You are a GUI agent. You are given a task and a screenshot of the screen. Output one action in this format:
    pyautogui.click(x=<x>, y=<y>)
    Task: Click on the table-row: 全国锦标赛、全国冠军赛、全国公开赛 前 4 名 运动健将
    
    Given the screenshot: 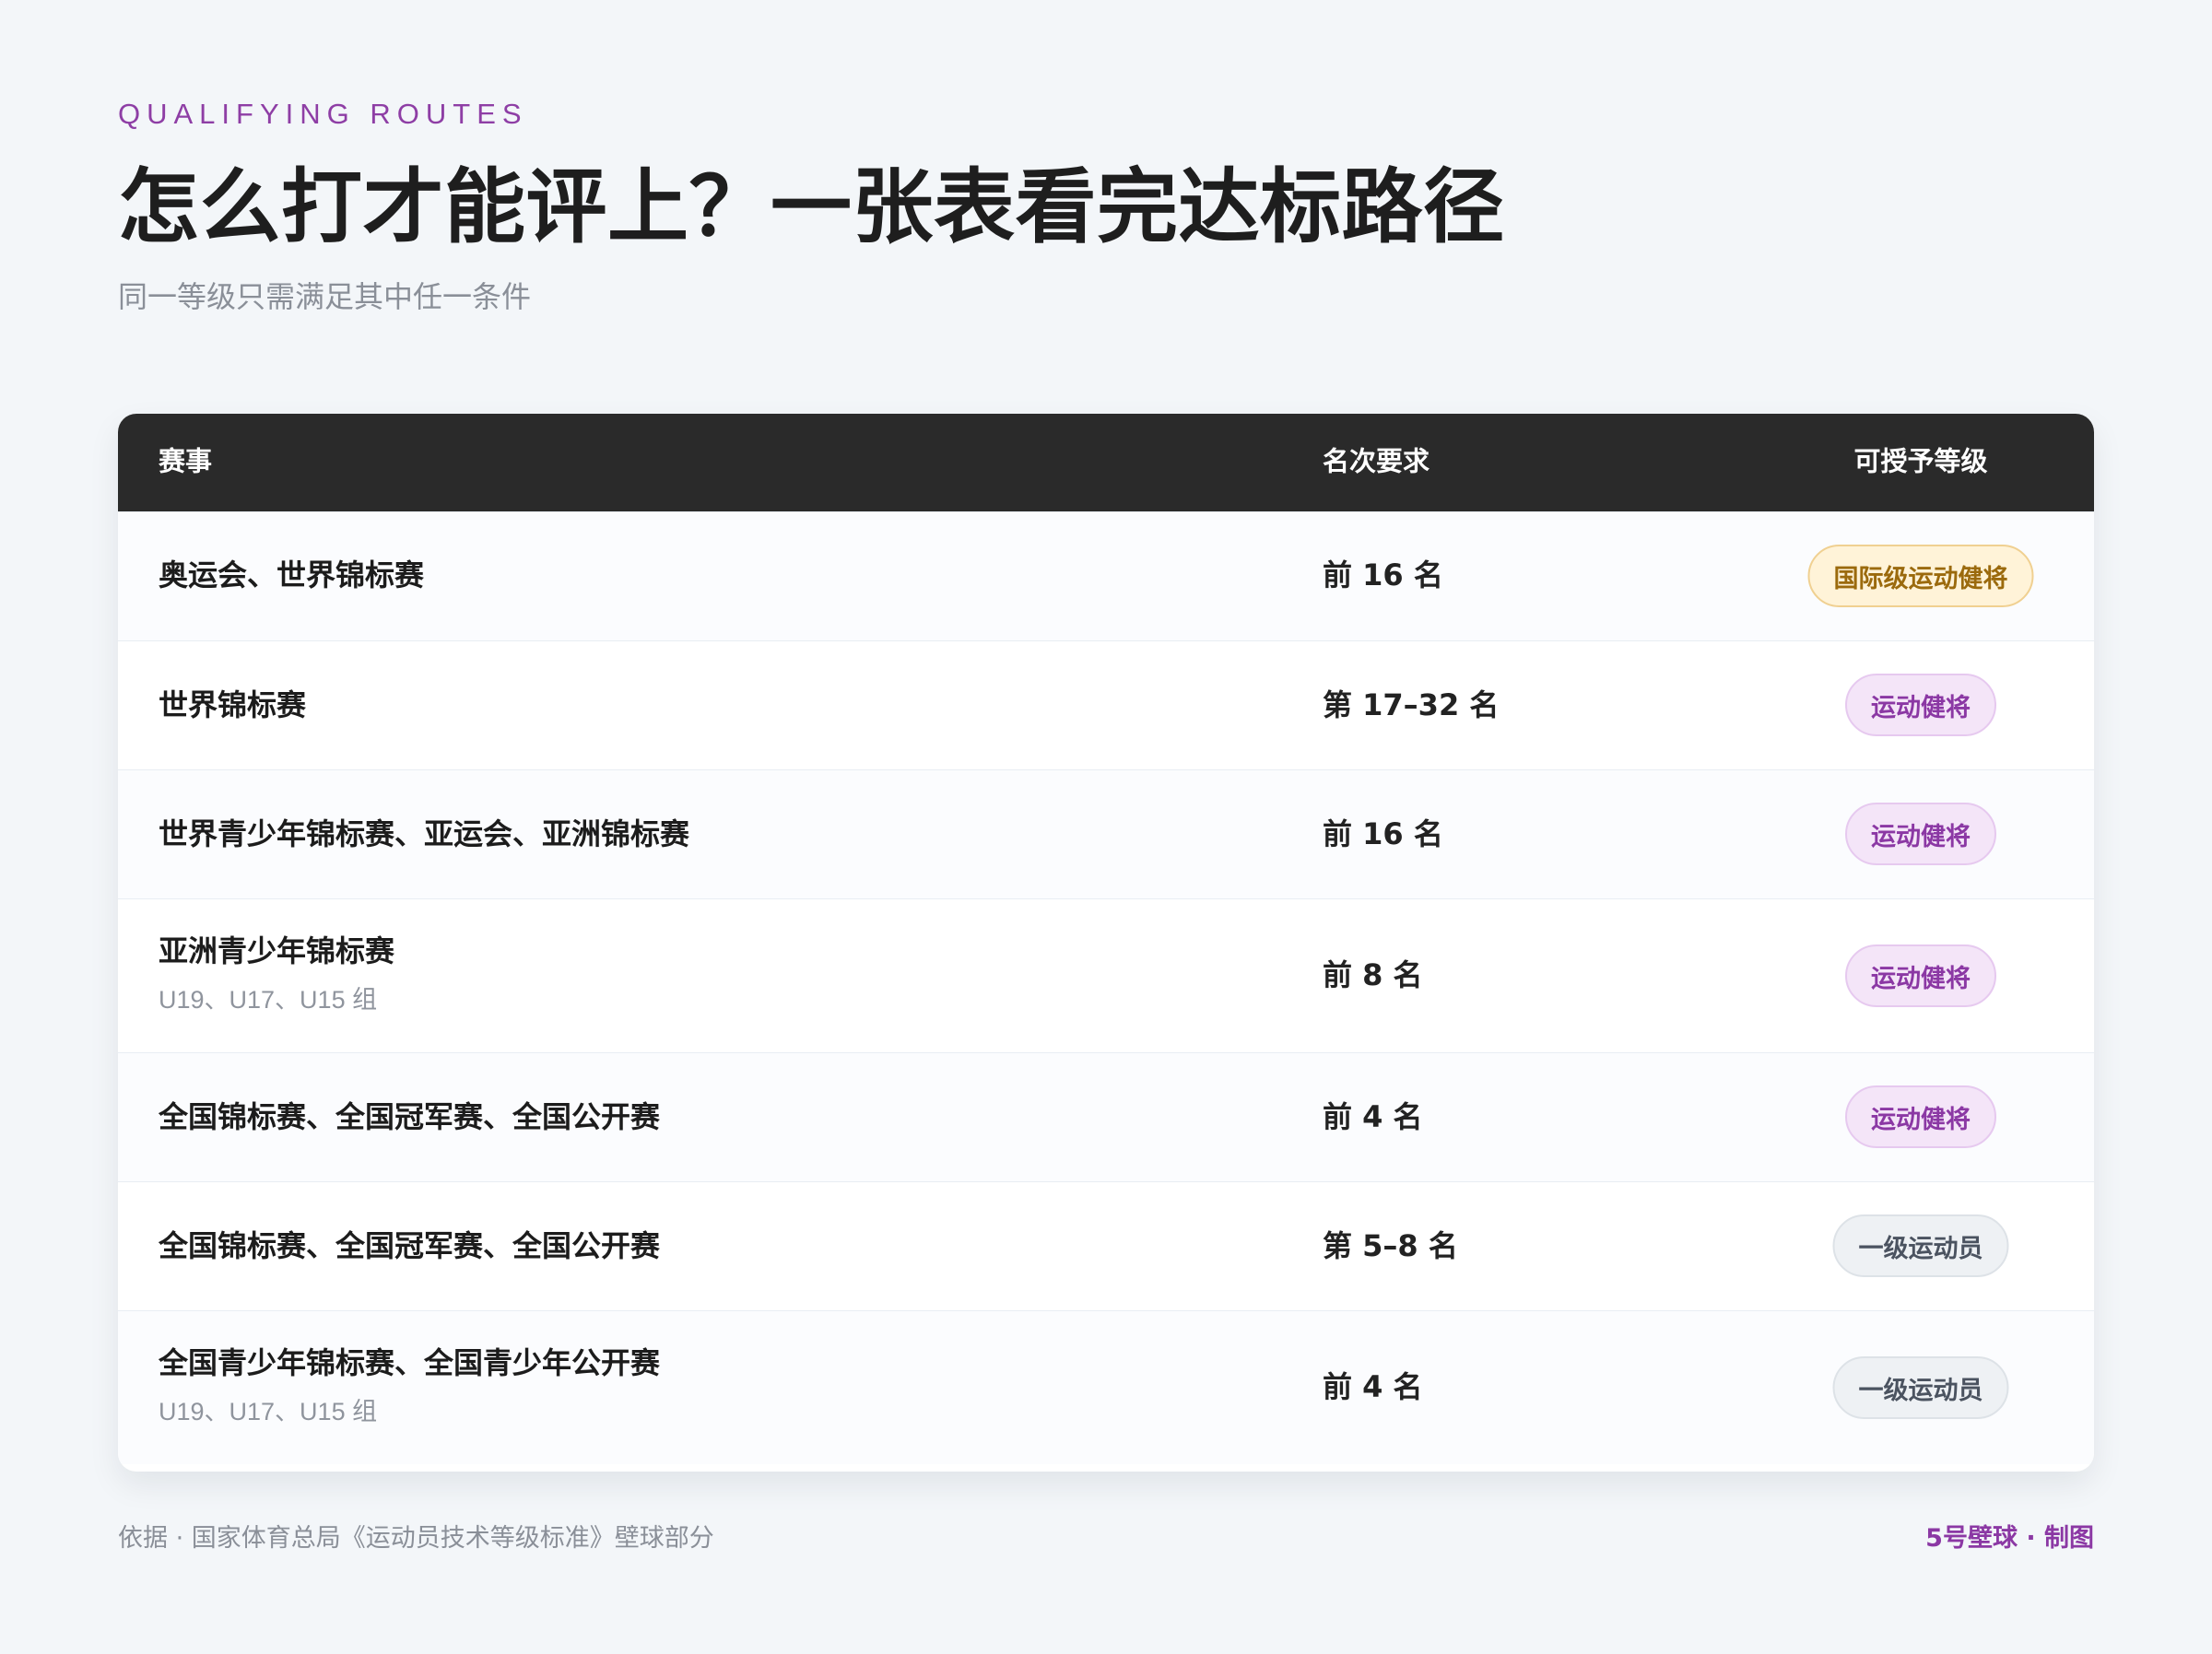 What is the action you would take?
    pyautogui.click(x=1106, y=1116)
    